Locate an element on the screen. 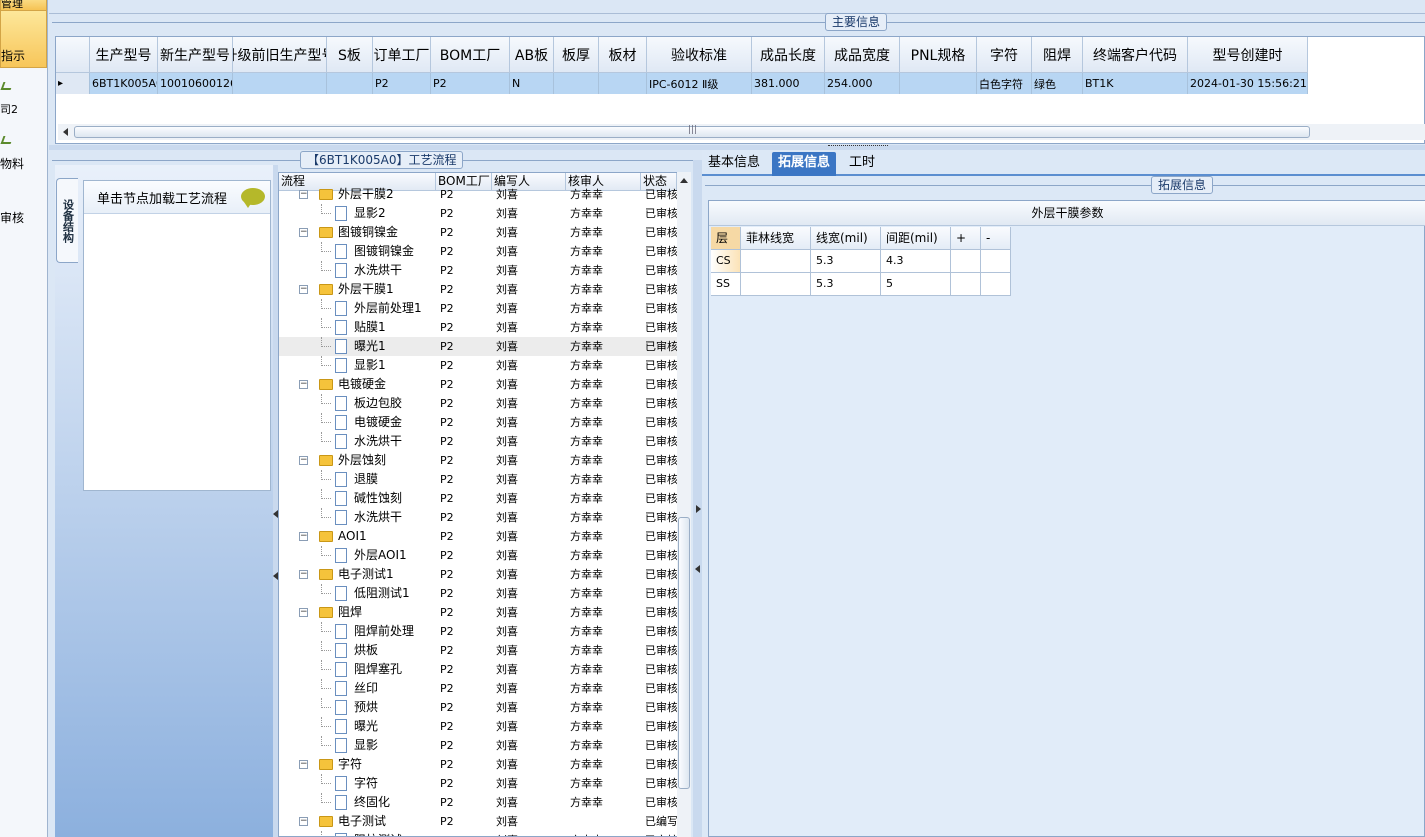  column-header: S板 is located at coordinates (350, 55).